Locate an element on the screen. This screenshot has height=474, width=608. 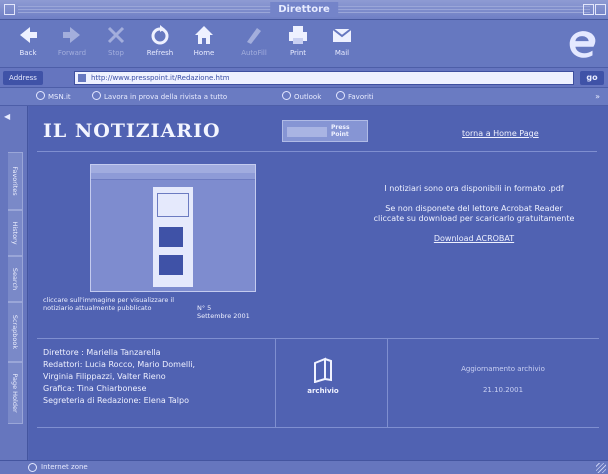
archive-link: archivio is located at coordinates (323, 376).